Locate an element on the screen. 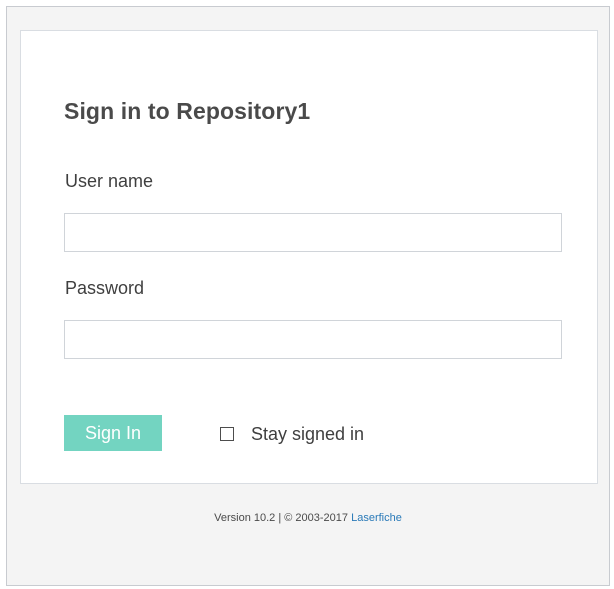 The image size is (614, 589). stay-signed-in-label: Stay signed in is located at coordinates (307, 434).